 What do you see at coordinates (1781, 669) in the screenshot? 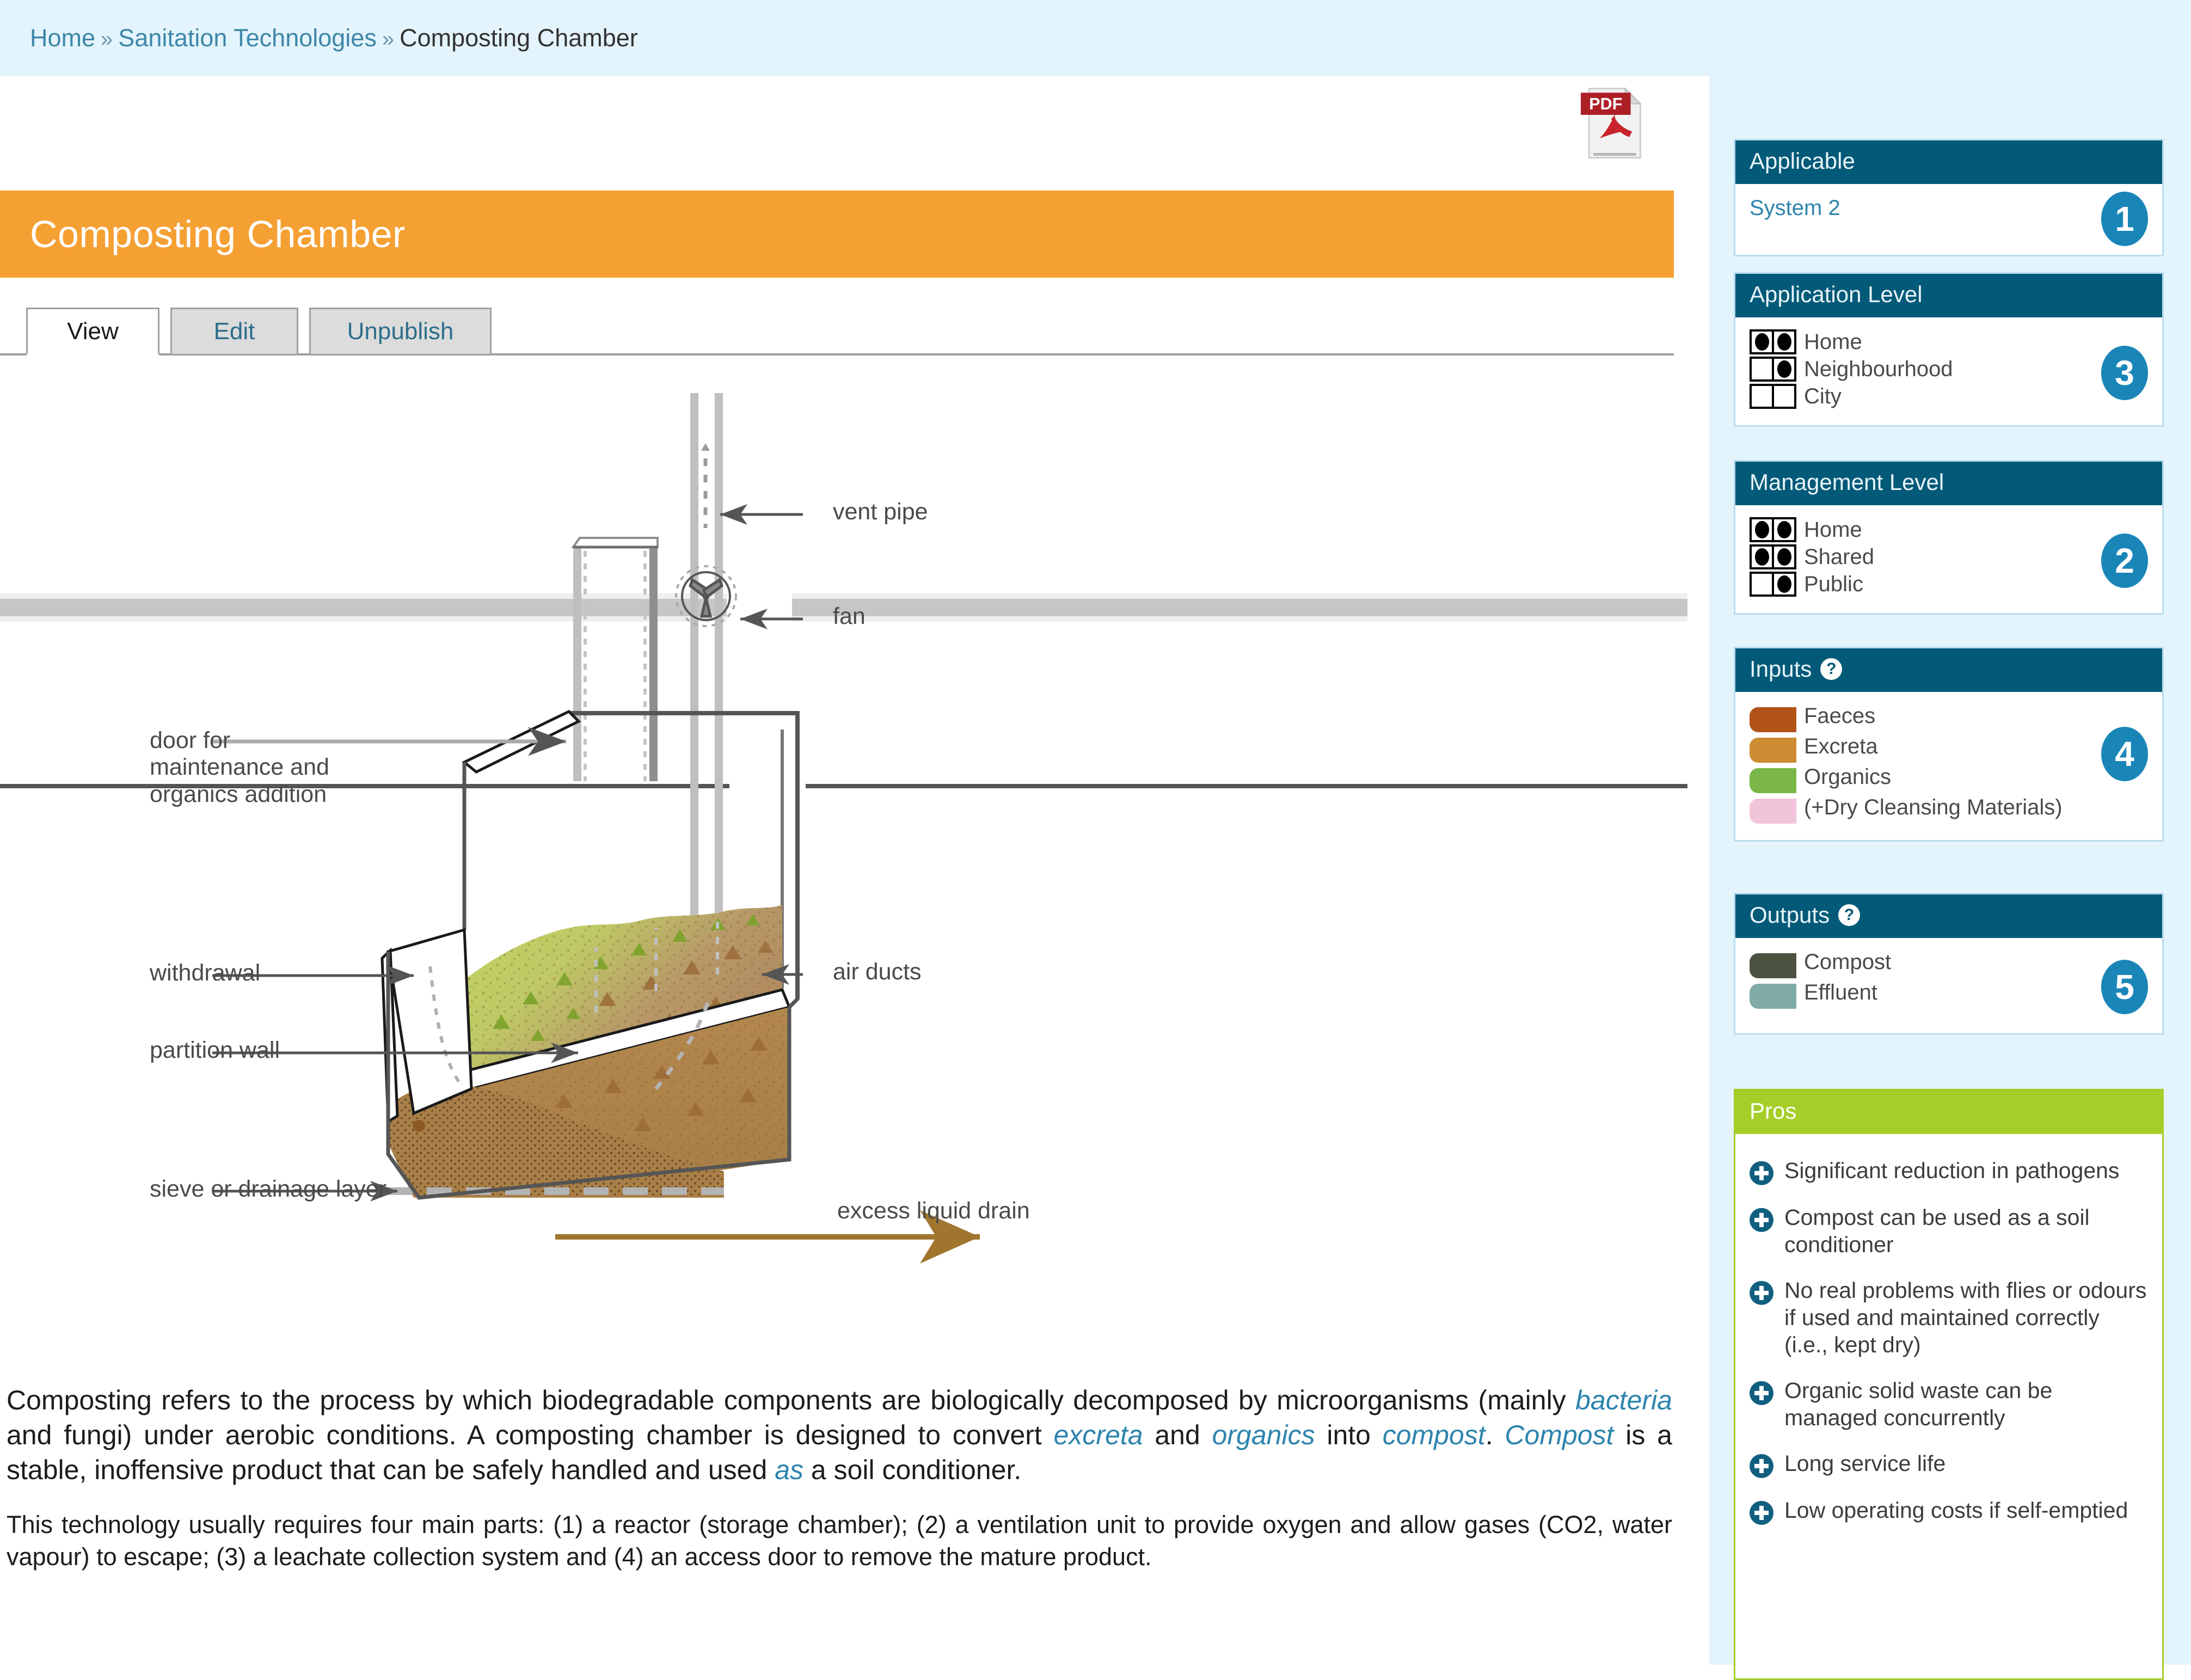
I see `panel-inputs-title: Inputs` at bounding box center [1781, 669].